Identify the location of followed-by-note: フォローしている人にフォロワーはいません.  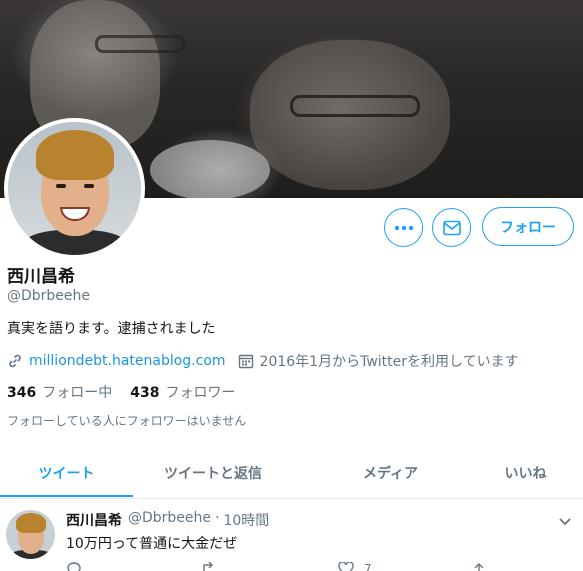
(127, 421).